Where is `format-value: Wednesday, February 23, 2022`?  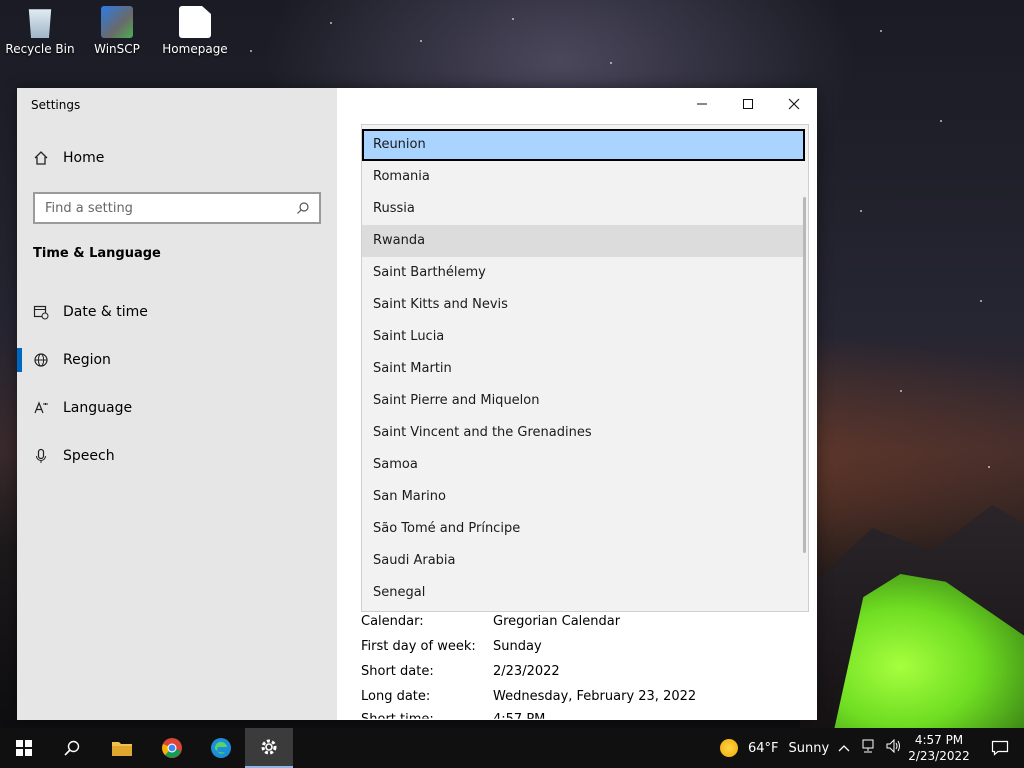 format-value: Wednesday, February 23, 2022 is located at coordinates (595, 696).